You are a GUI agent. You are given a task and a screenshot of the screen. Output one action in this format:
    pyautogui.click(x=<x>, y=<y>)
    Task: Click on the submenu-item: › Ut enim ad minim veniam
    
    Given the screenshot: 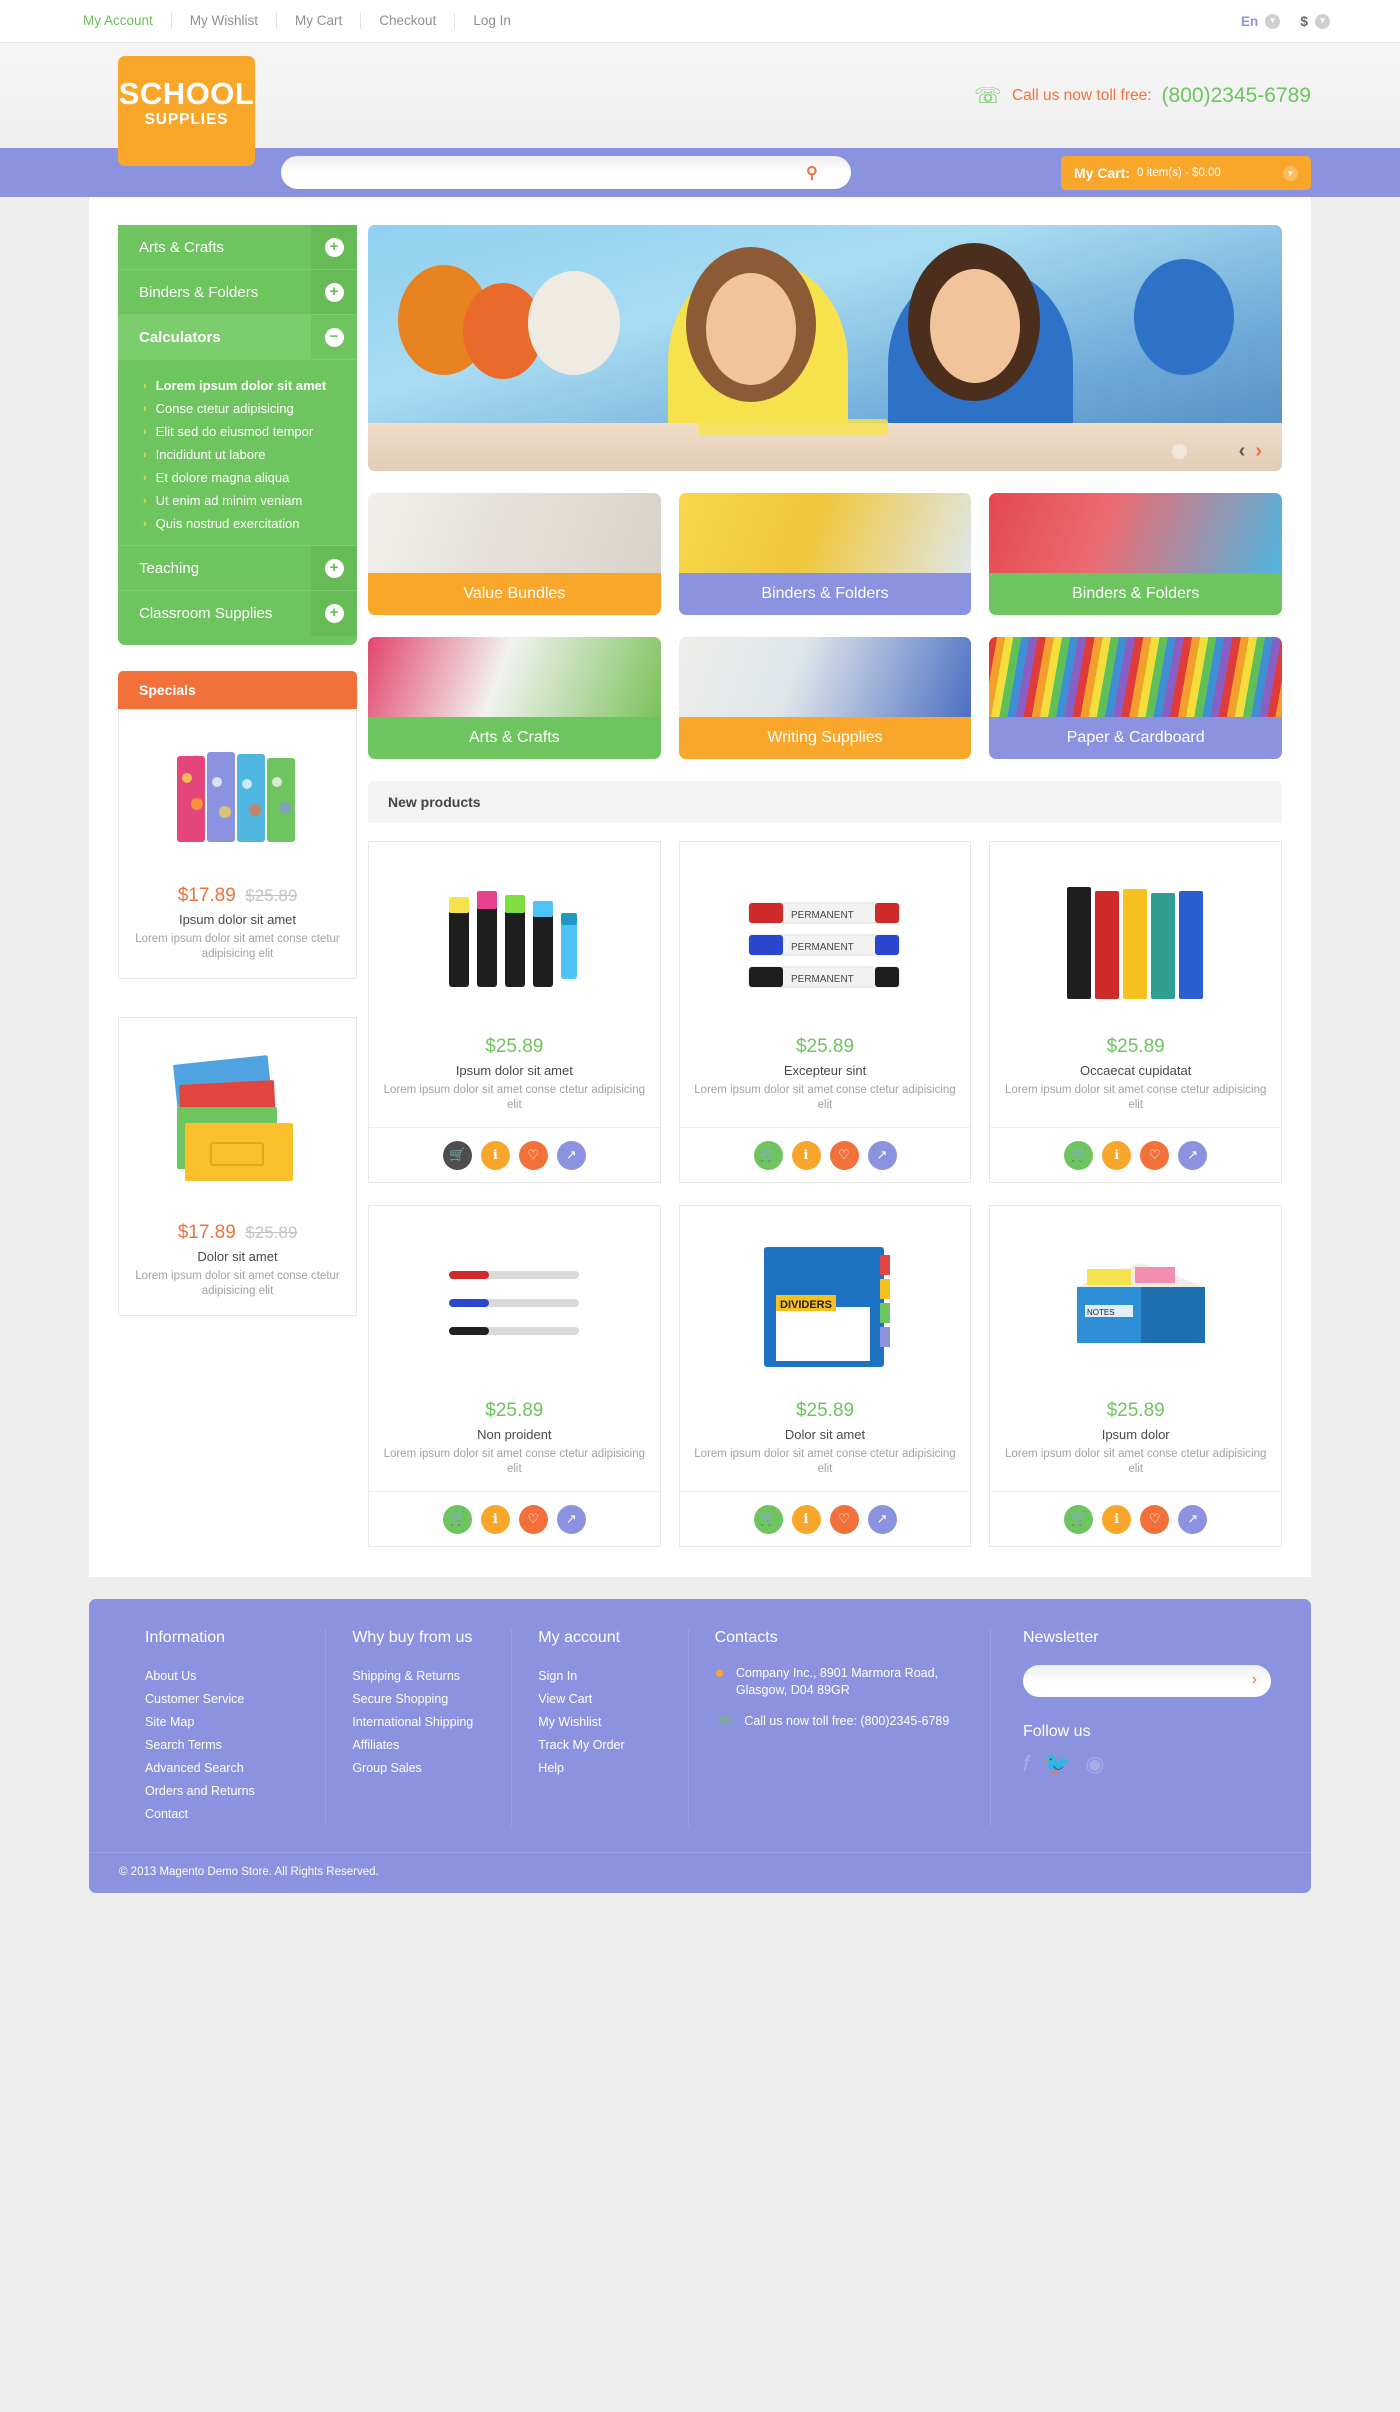 What is the action you would take?
    pyautogui.click(x=237, y=500)
    